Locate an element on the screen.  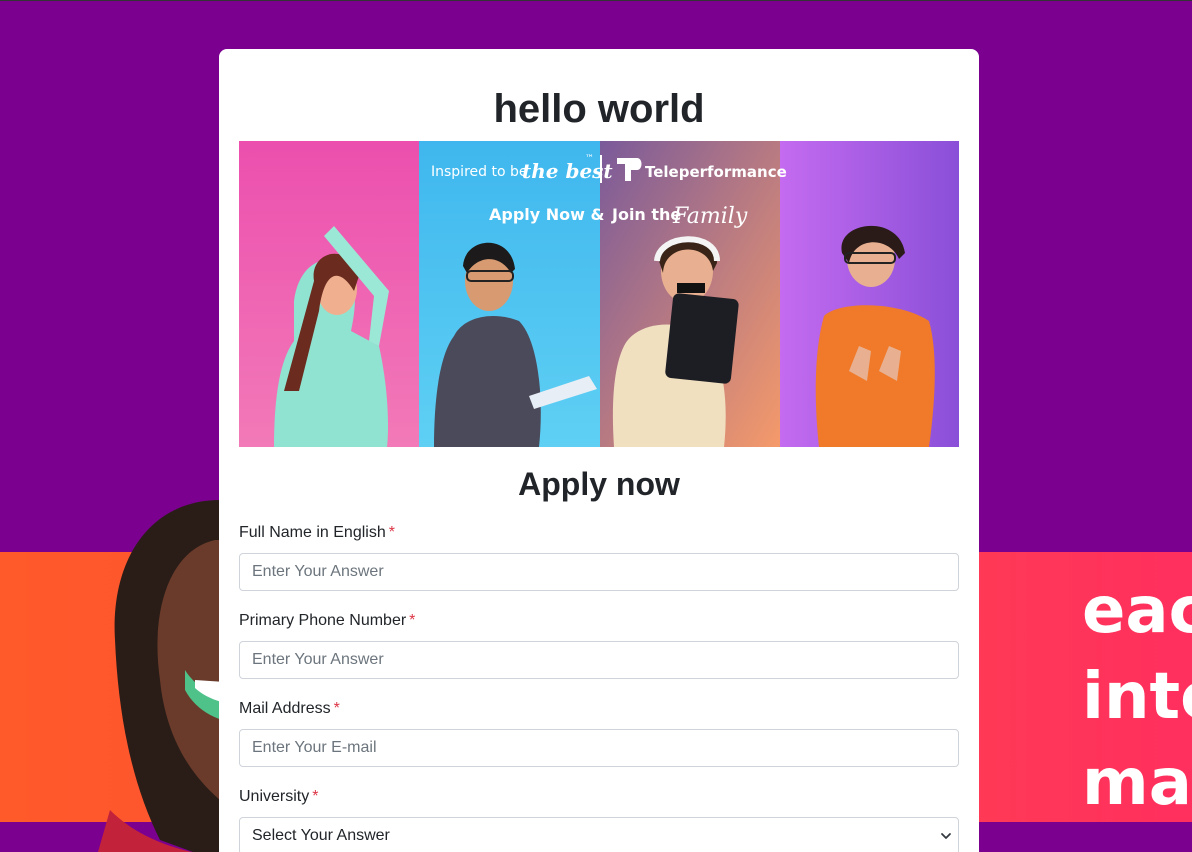
phone-number-label: Primary Phone Number * is located at coordinates (599, 621).